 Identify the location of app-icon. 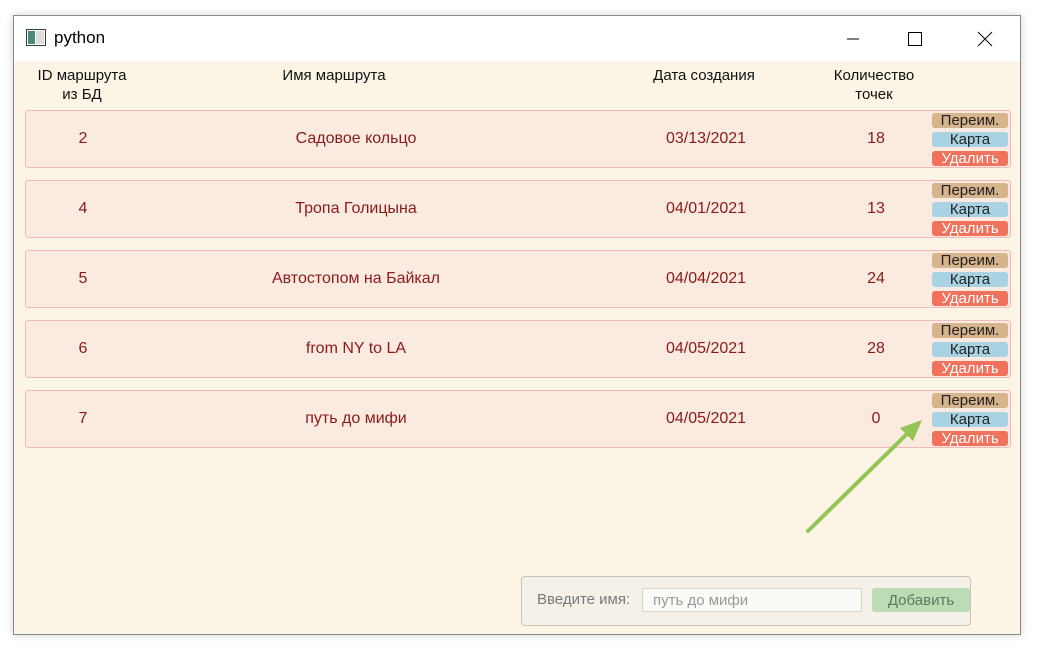
(36, 37).